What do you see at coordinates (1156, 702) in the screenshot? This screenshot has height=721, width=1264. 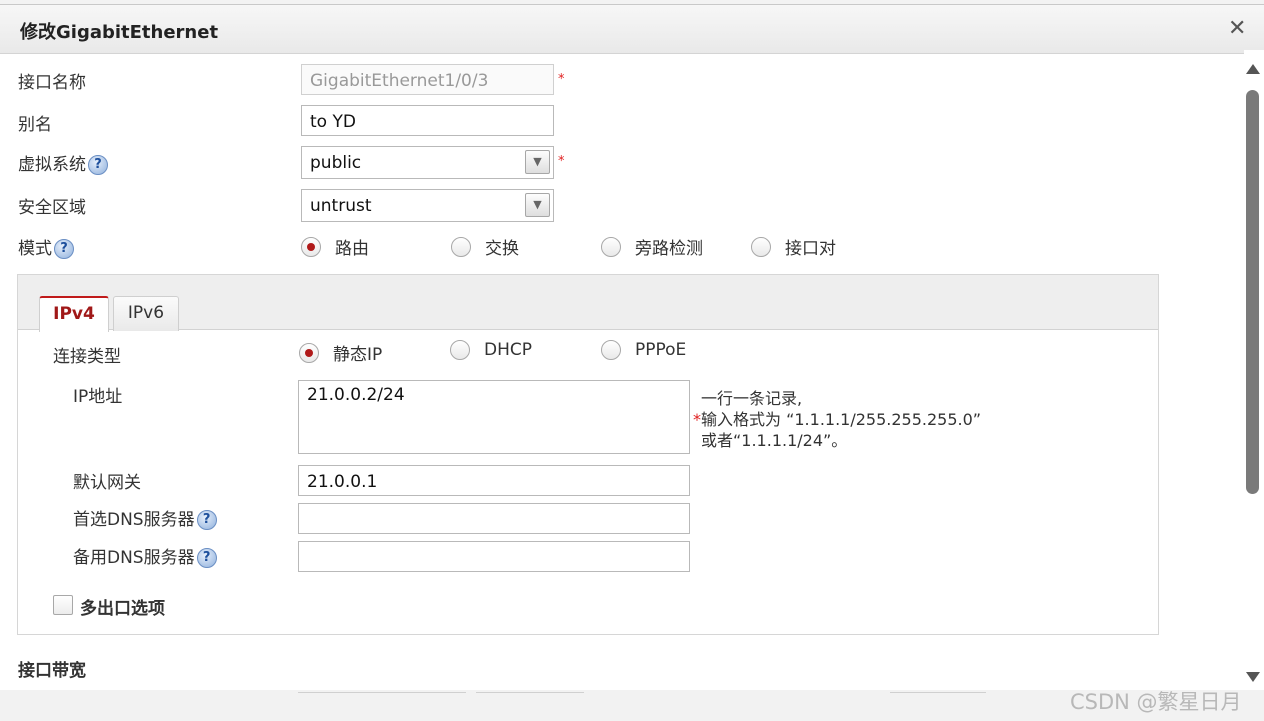 I see `watermark: CSDN @繁星日月` at bounding box center [1156, 702].